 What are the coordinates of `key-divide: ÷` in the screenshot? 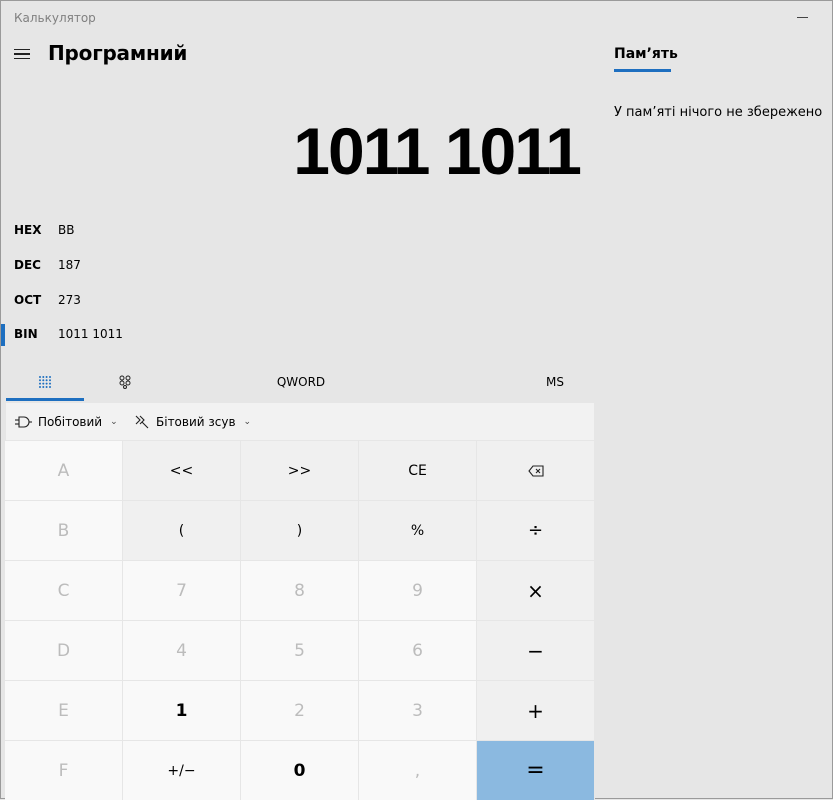 It's located at (535, 530).